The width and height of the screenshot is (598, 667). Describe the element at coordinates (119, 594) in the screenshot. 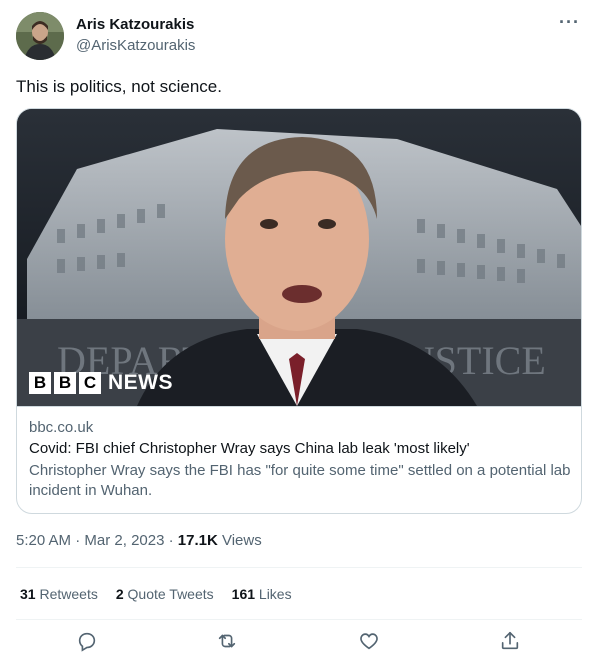

I see `quotes-count: 2` at that location.